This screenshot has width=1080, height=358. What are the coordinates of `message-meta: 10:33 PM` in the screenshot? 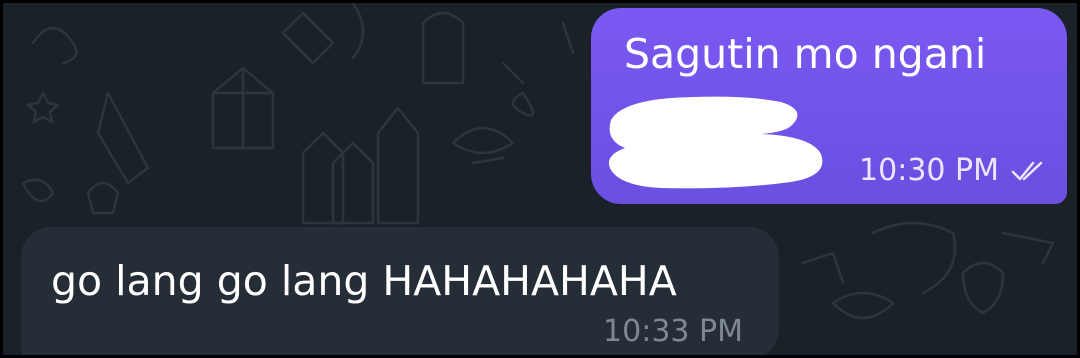 It's located at (673, 332).